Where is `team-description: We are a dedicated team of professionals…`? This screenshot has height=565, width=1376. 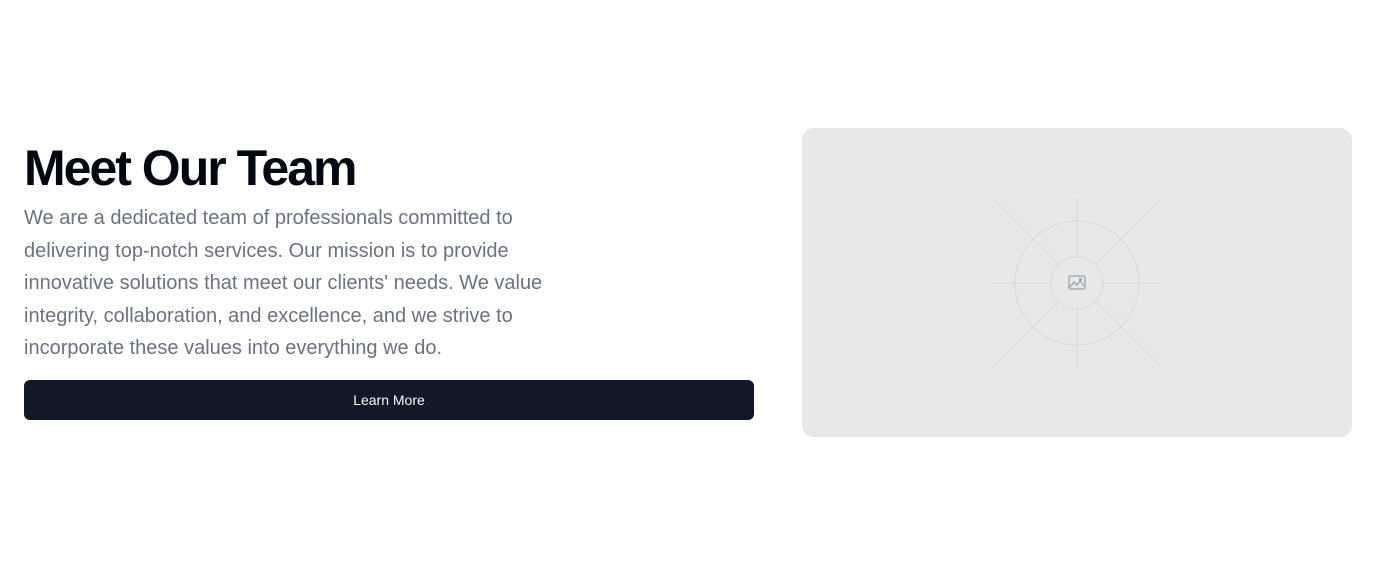
team-description: We are a dedicated team of professionals… is located at coordinates (283, 283).